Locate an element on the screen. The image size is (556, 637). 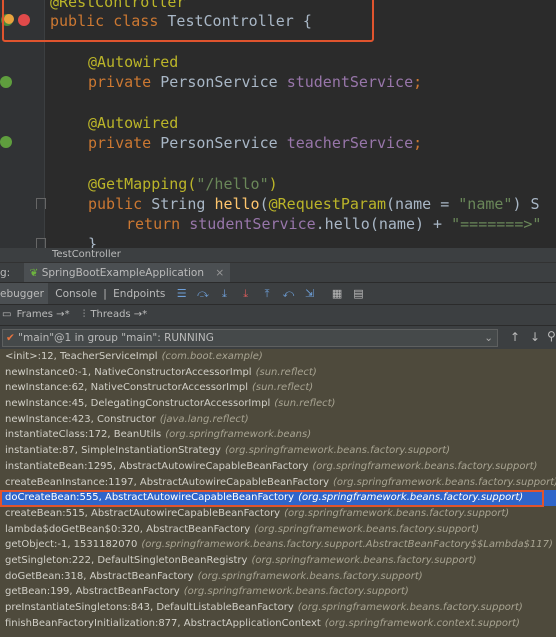
autowired-bean-icon is located at coordinates (6, 82).